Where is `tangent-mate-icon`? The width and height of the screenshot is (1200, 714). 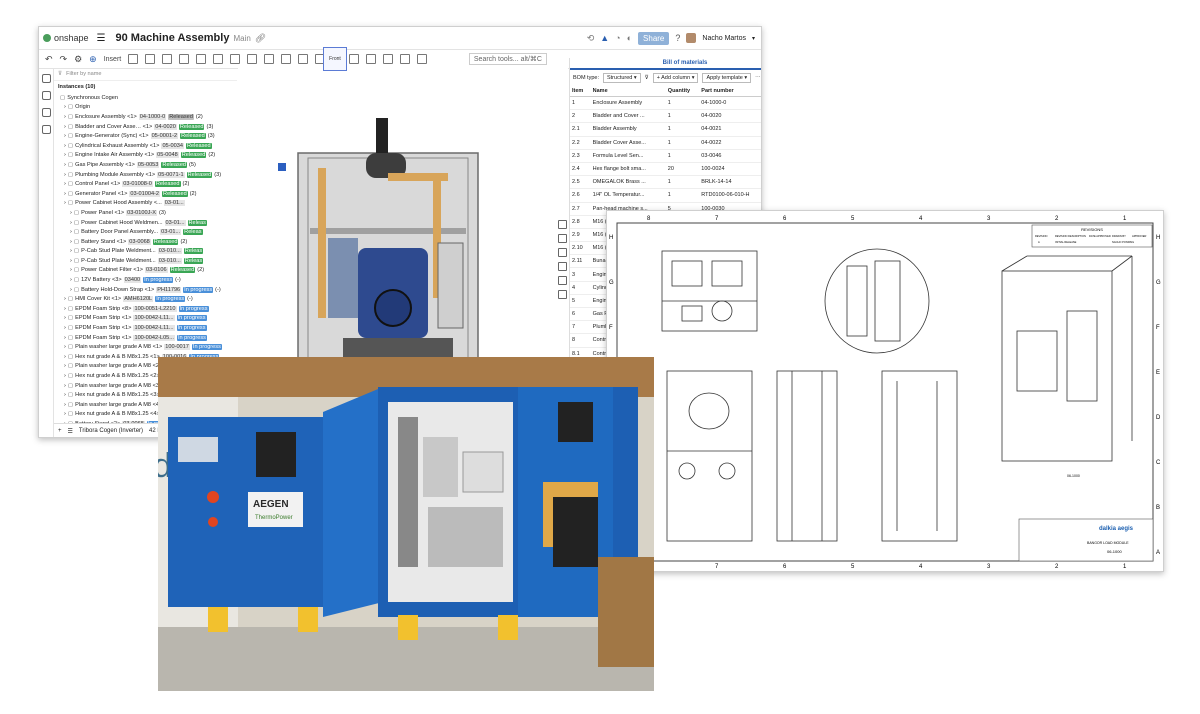
tangent-mate-icon is located at coordinates (286, 59).